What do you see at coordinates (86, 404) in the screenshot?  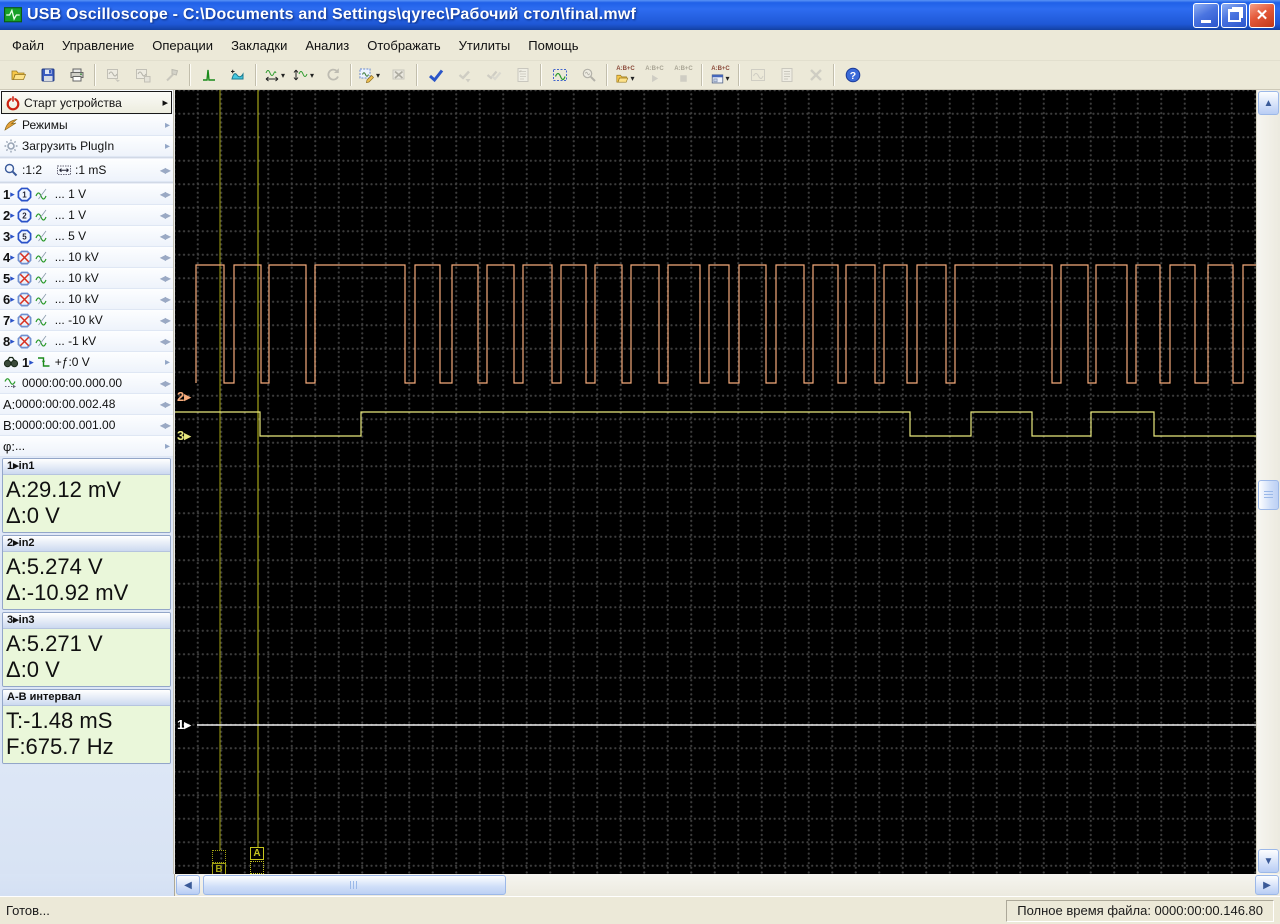 I see `cursor-a-time-row: A: 0000:00:00.002.48 ◀▶` at bounding box center [86, 404].